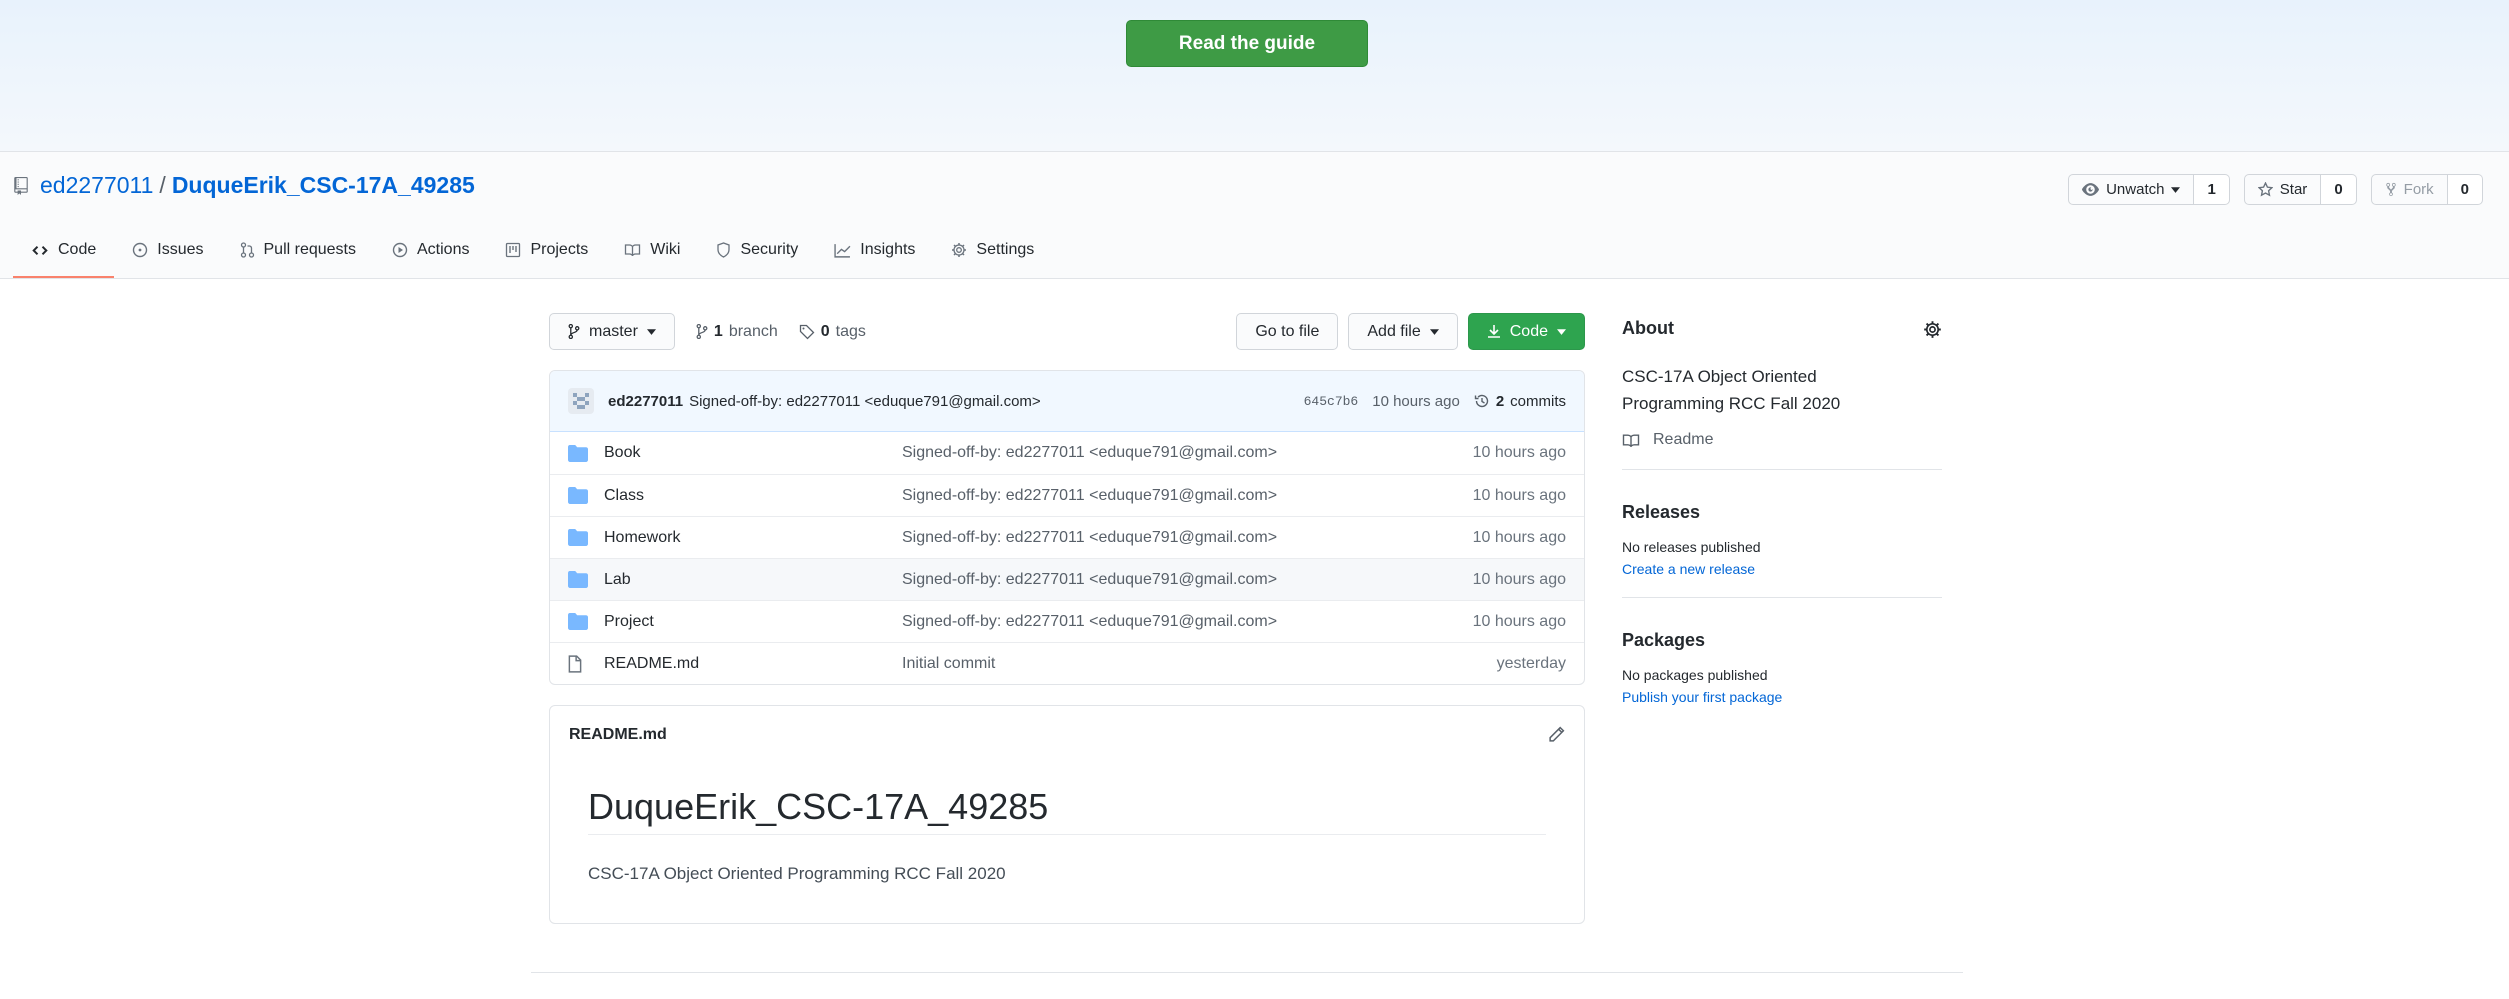 The height and width of the screenshot is (999, 2509). What do you see at coordinates (581, 401) in the screenshot?
I see `avatar` at bounding box center [581, 401].